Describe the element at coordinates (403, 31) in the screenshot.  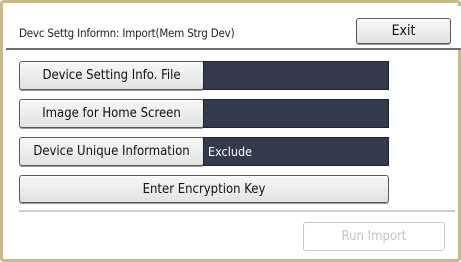
I see `exit-button: Exit` at that location.